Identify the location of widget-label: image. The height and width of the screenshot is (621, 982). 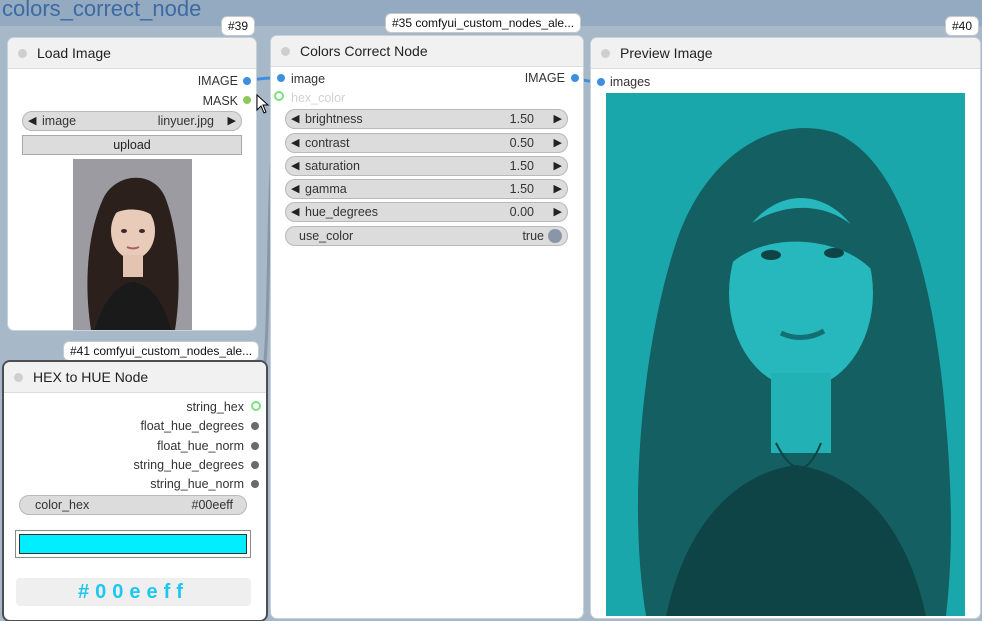
(59, 121).